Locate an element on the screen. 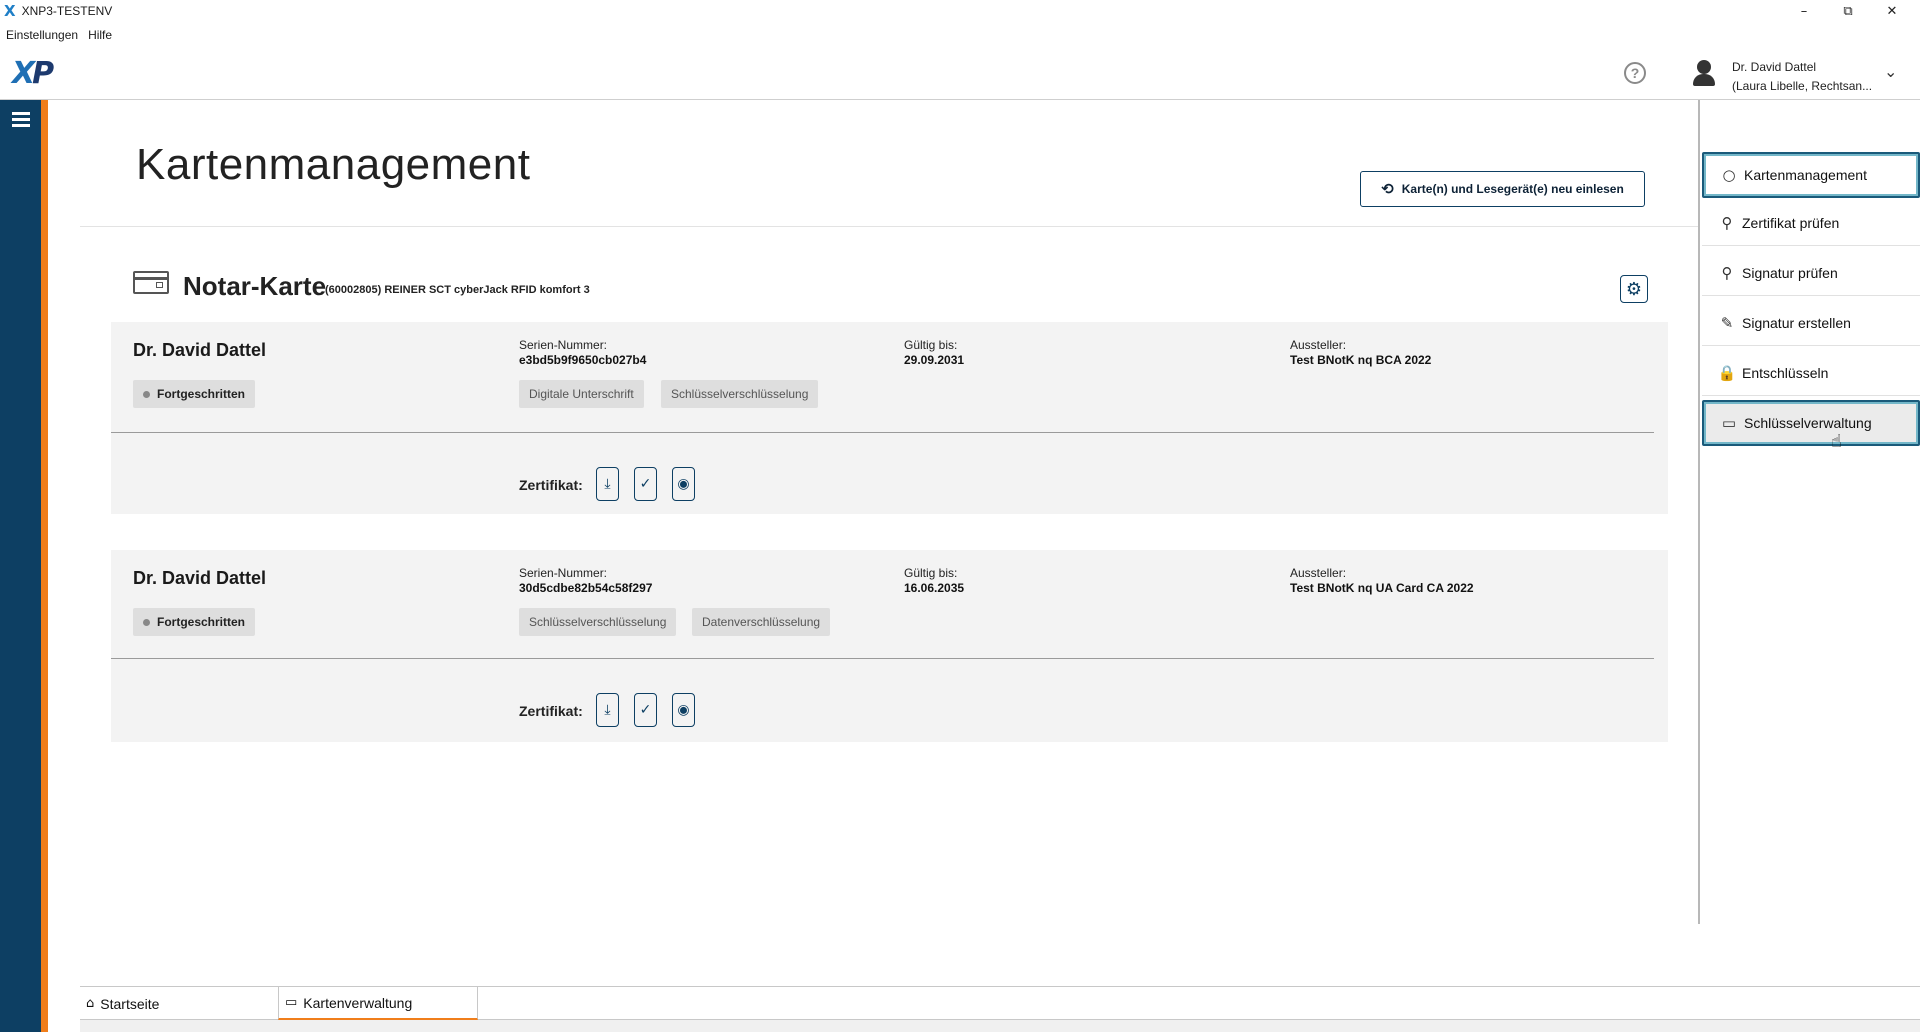 The image size is (1920, 1032). serial-value: 30d5cdbe82b54c58f297 is located at coordinates (586, 588).